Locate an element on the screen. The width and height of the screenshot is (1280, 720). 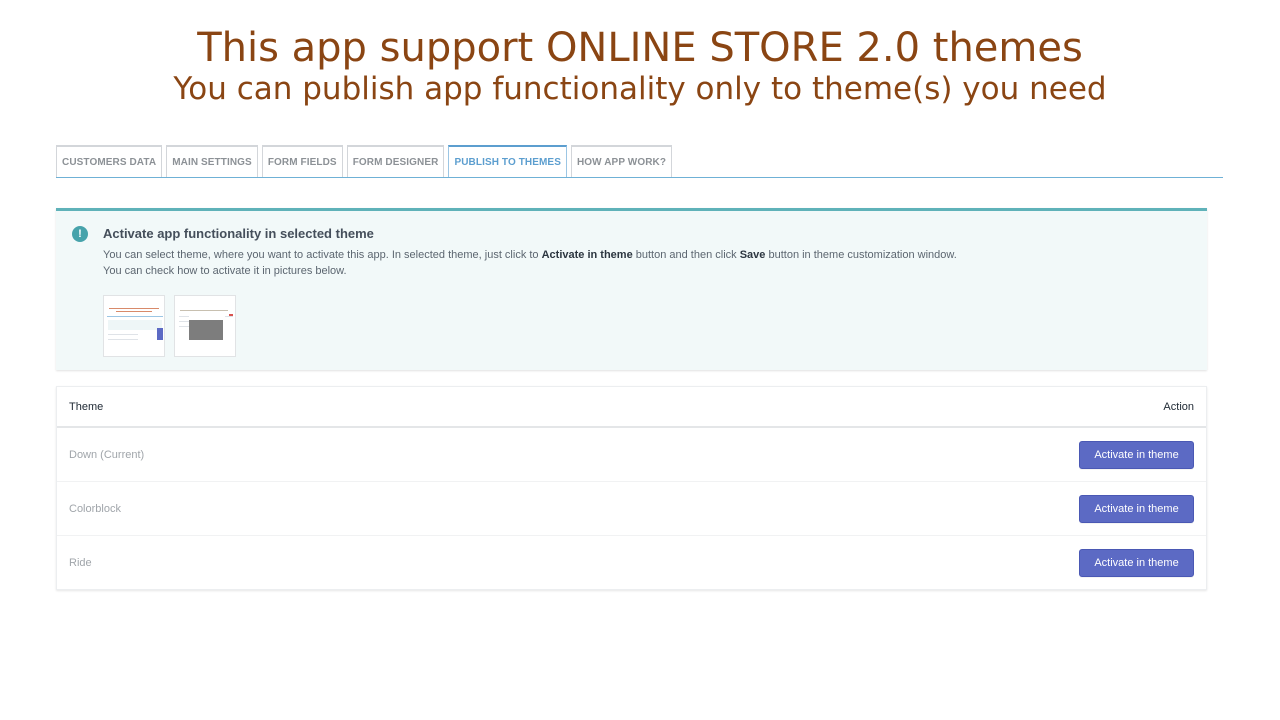
tab-form-designer: FORM DESIGNER is located at coordinates (395, 161).